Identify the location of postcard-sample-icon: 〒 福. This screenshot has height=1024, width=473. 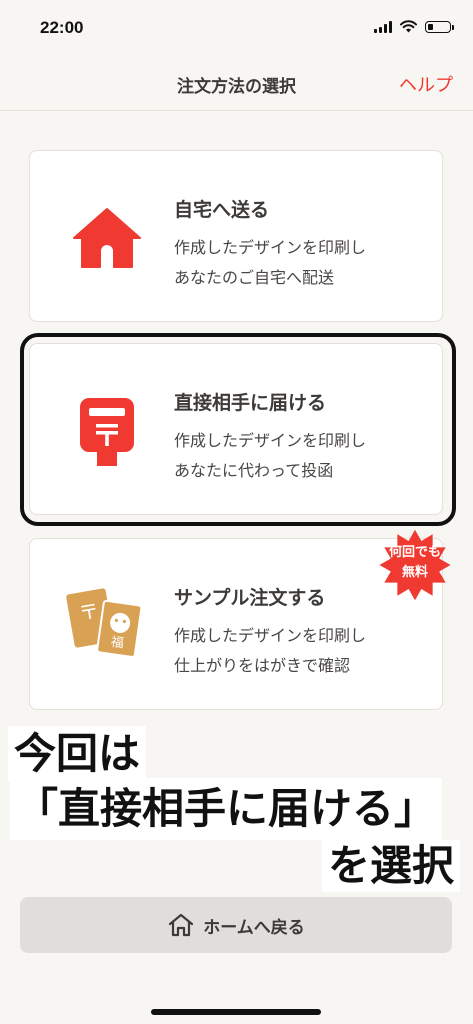
(104, 623).